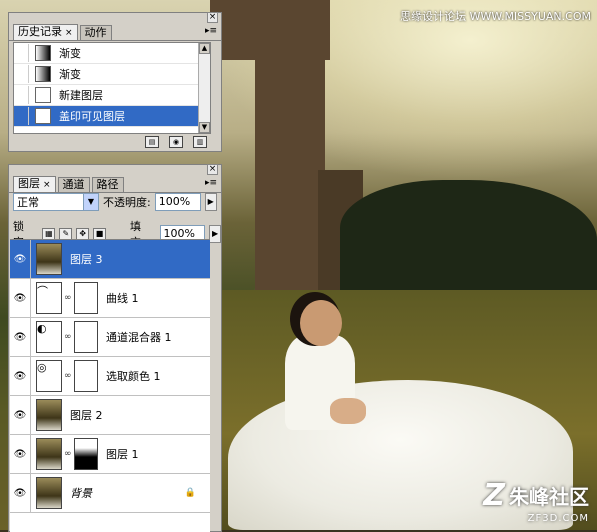 This screenshot has width=597, height=532. What do you see at coordinates (115, 32) in the screenshot?
I see `history-tabs: 历史记录 × 动作 ▸≡` at bounding box center [115, 32].